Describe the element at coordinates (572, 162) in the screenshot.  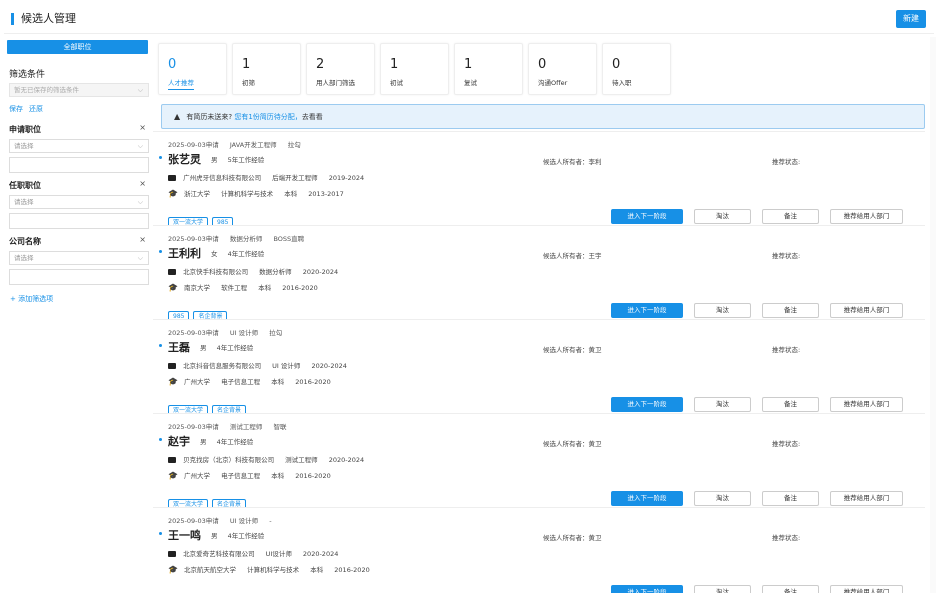
I see `candidate-owner: 候选人所有者：李利` at that location.